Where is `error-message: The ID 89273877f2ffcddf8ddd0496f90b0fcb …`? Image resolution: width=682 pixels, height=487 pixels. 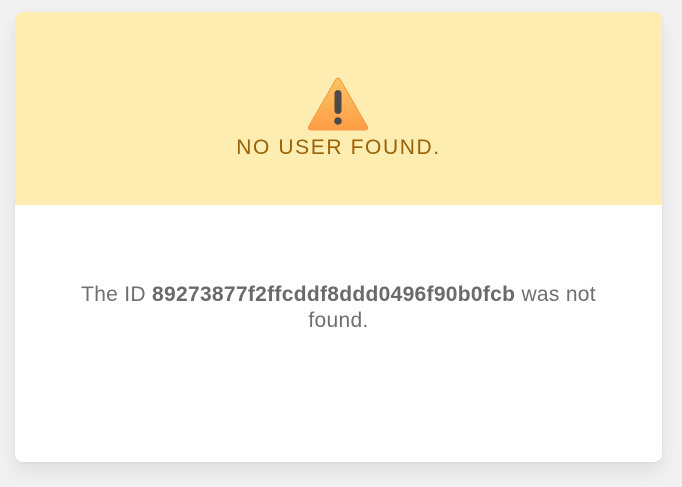 error-message: The ID 89273877f2ffcddf8ddd0496f90b0fcb … is located at coordinates (338, 308).